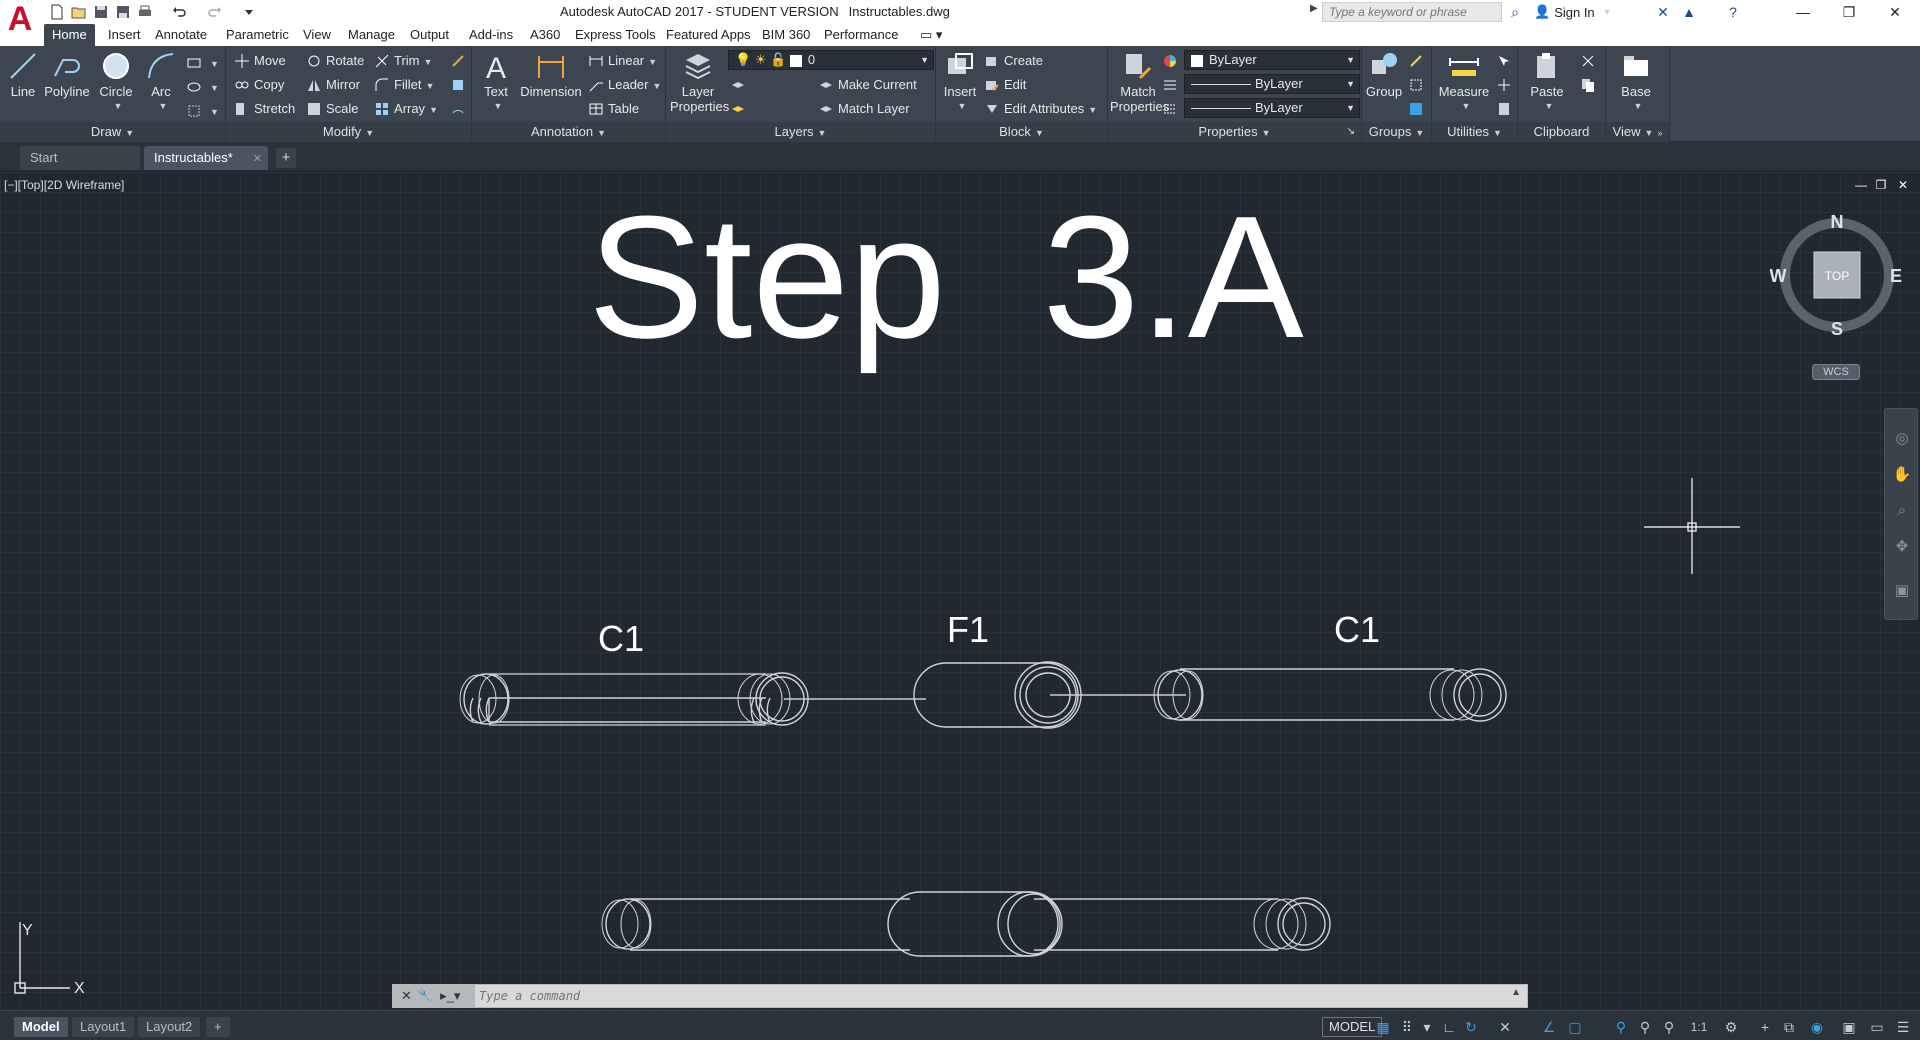 The width and height of the screenshot is (1920, 1040). Describe the element at coordinates (403, 85) in the screenshot. I see `fillet-button: Fillet ▼` at that location.